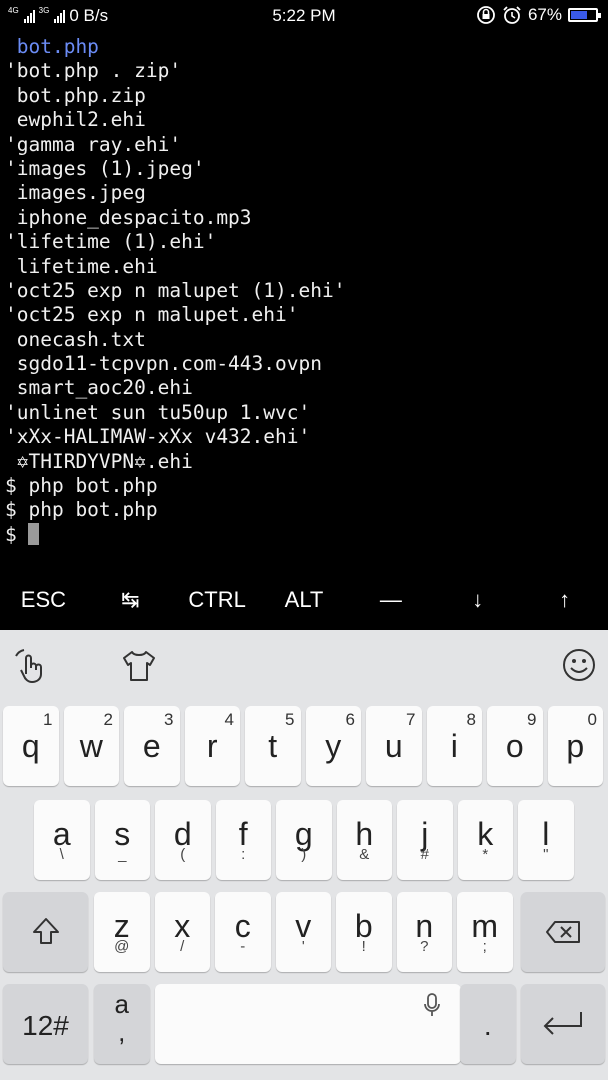 The image size is (608, 1080). Describe the element at coordinates (128, 217) in the screenshot. I see `terminal-line: iphone_despacito.mp3` at that location.